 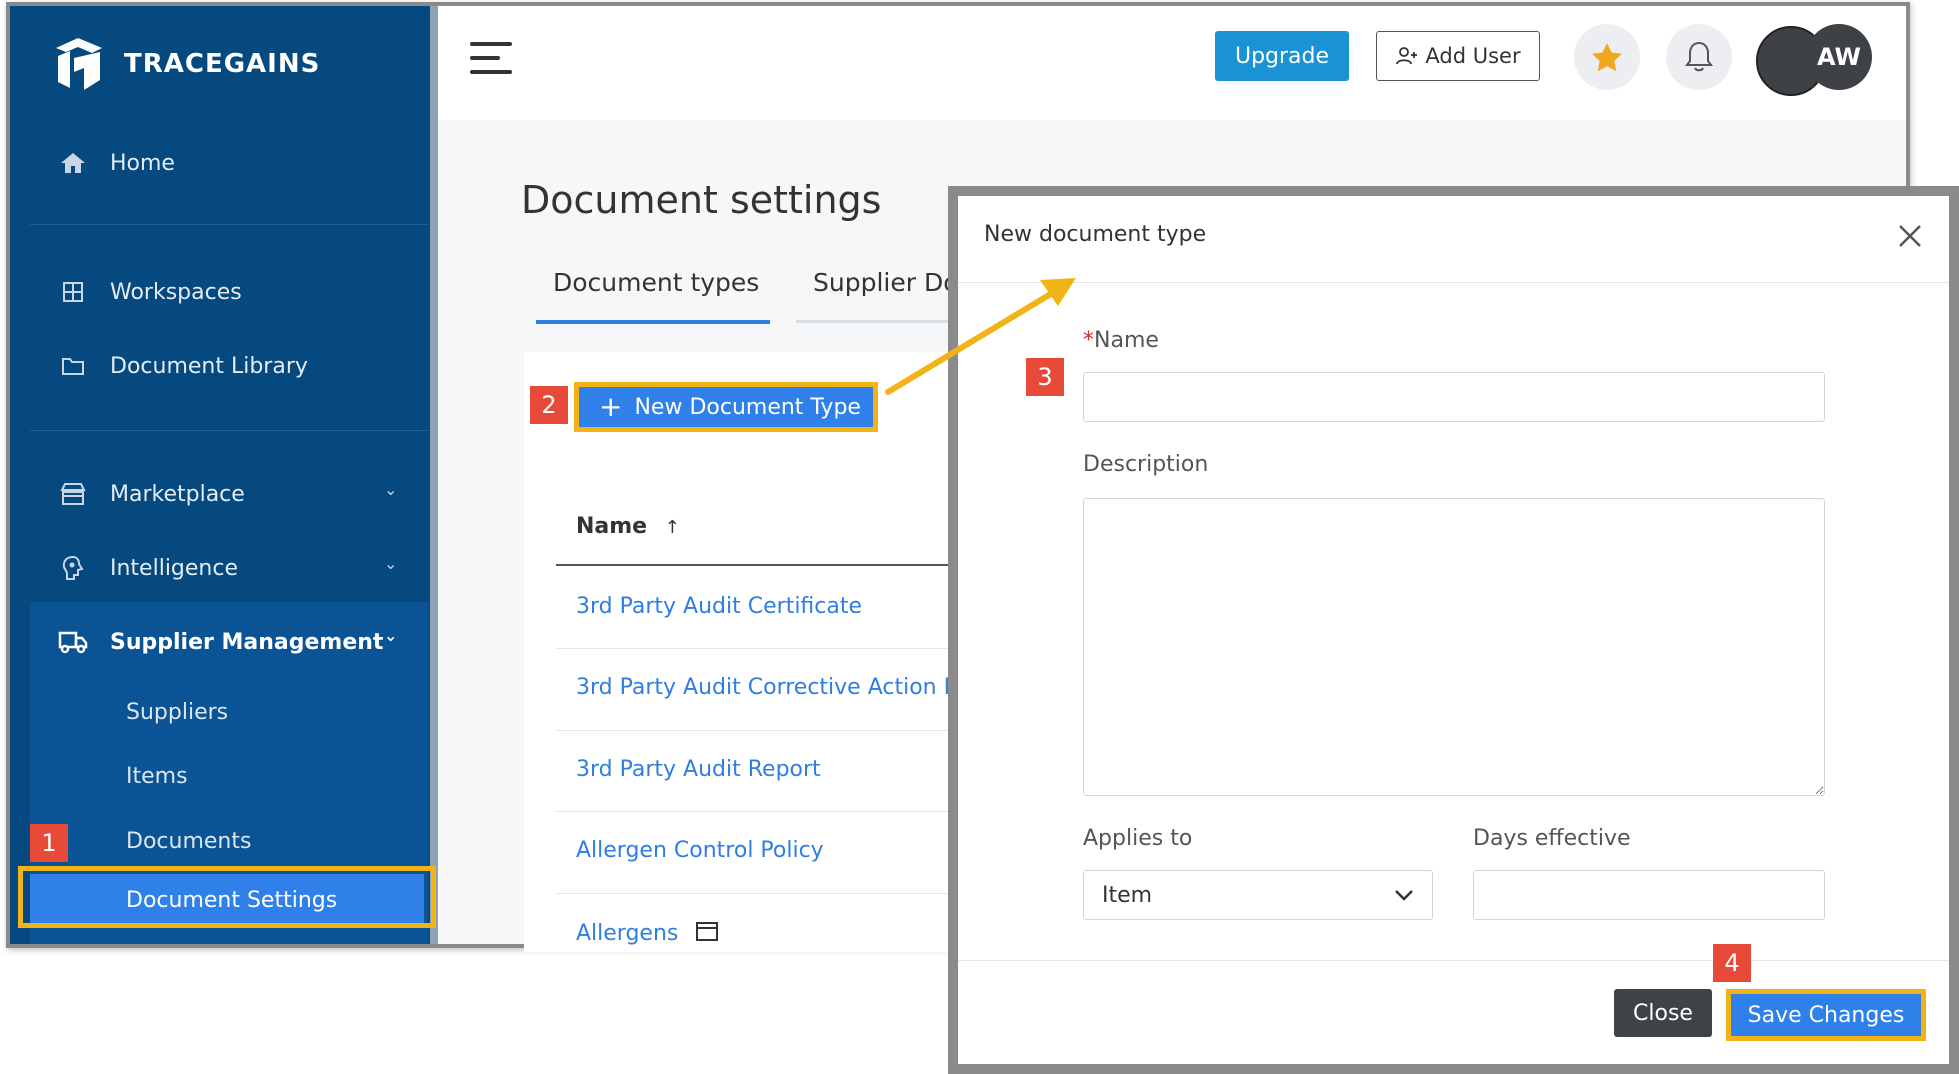 What do you see at coordinates (747, 407) in the screenshot?
I see `new-document-type-label: New Document Type` at bounding box center [747, 407].